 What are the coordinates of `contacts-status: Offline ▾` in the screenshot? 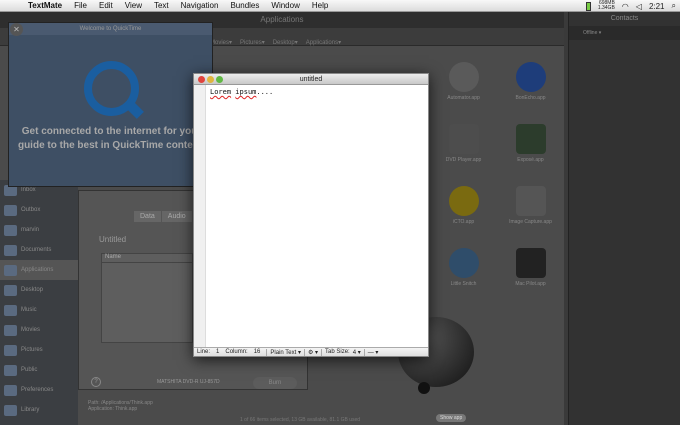 It's located at (624, 33).